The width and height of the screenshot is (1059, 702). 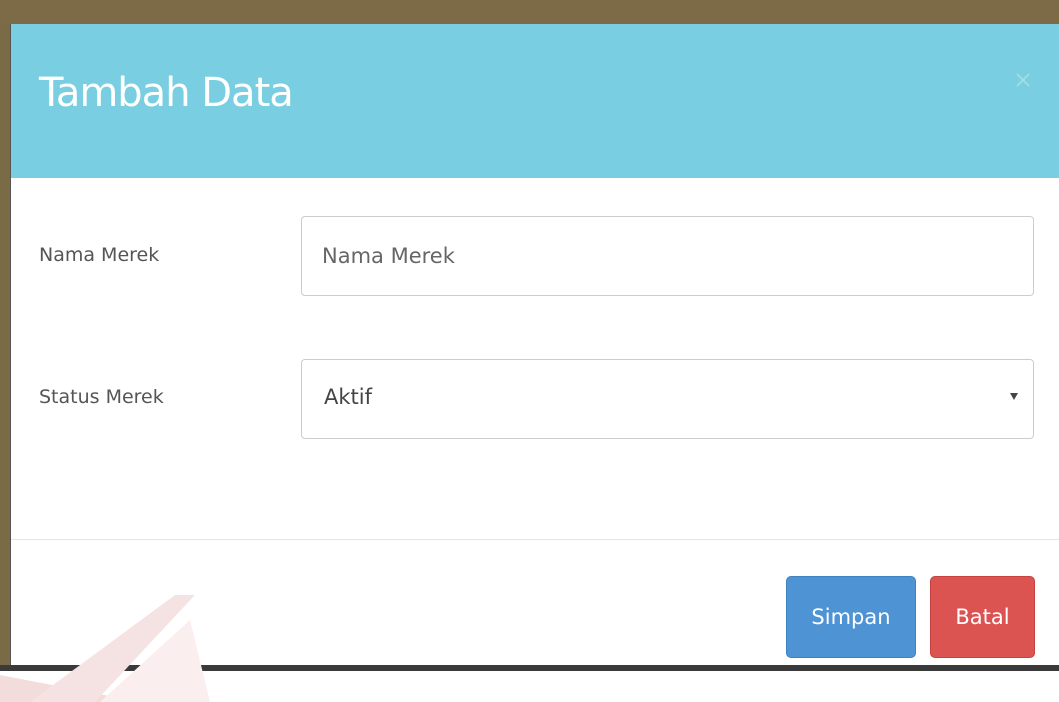 What do you see at coordinates (535, 539) in the screenshot?
I see `modal-footer-divider` at bounding box center [535, 539].